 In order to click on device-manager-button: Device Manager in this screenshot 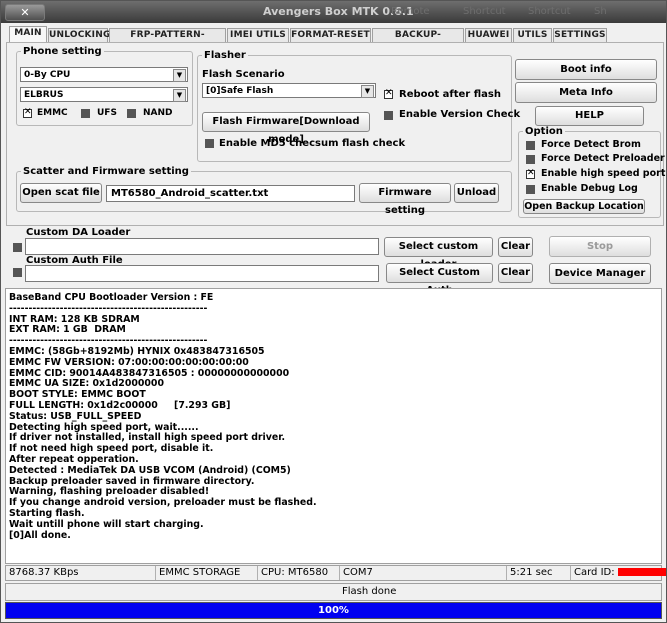, I will do `click(600, 273)`.